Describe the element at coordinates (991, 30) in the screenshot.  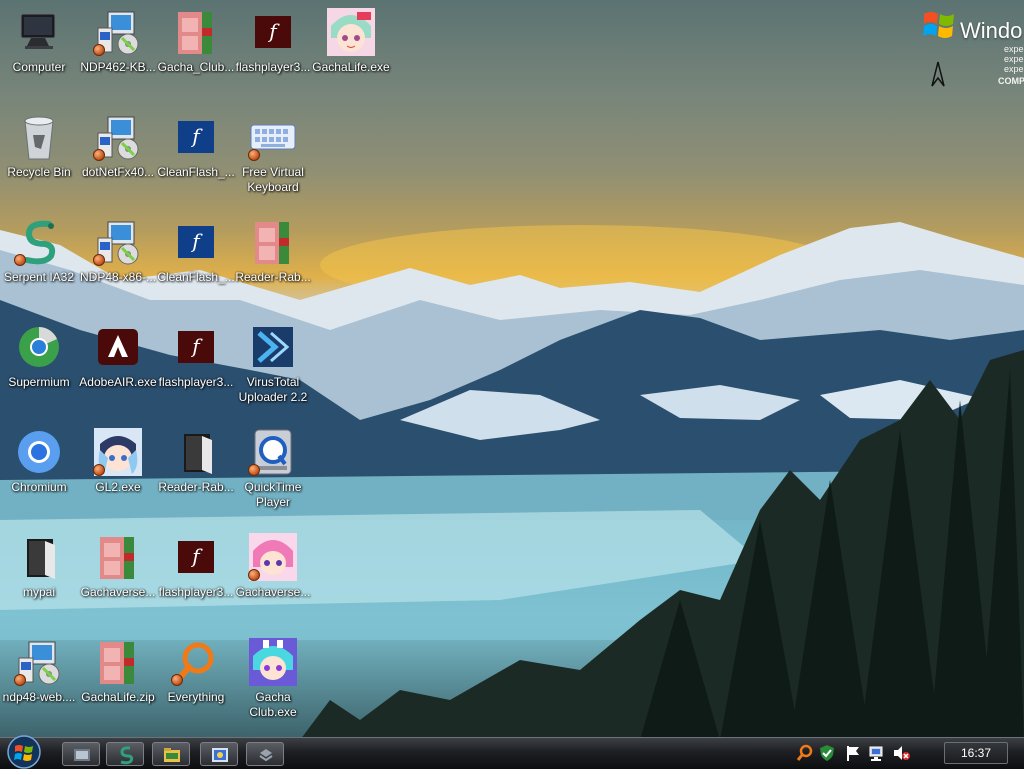
I see `brand-wordmark: Windo` at that location.